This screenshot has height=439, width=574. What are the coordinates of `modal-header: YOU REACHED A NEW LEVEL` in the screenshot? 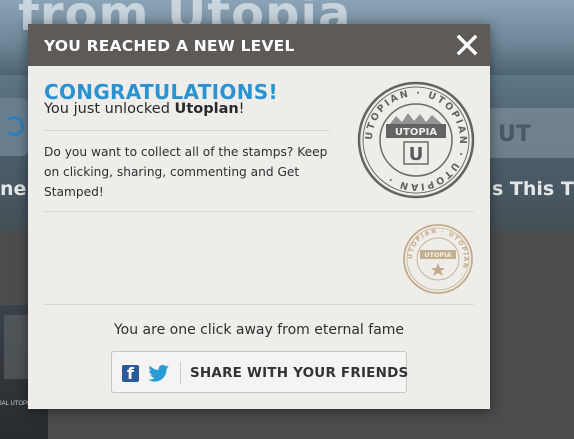 It's located at (259, 45).